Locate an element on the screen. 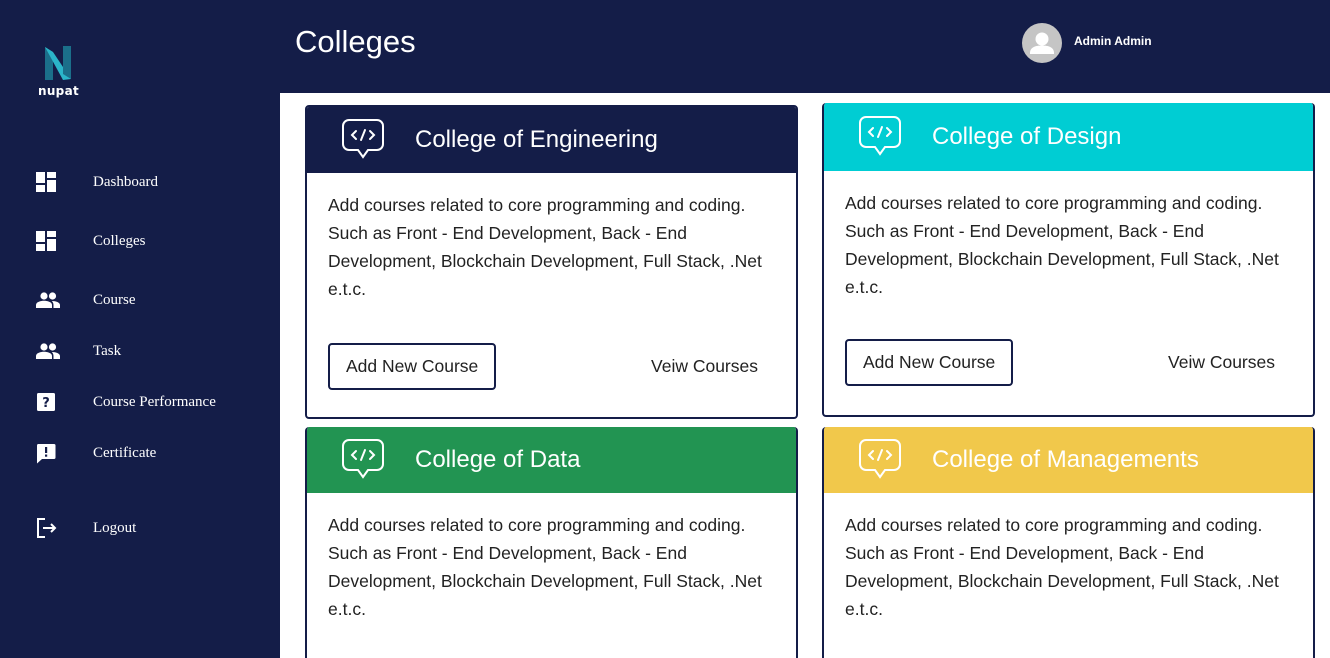 The height and width of the screenshot is (658, 1330). sidebar-item-certificate: Certificate is located at coordinates (96, 453).